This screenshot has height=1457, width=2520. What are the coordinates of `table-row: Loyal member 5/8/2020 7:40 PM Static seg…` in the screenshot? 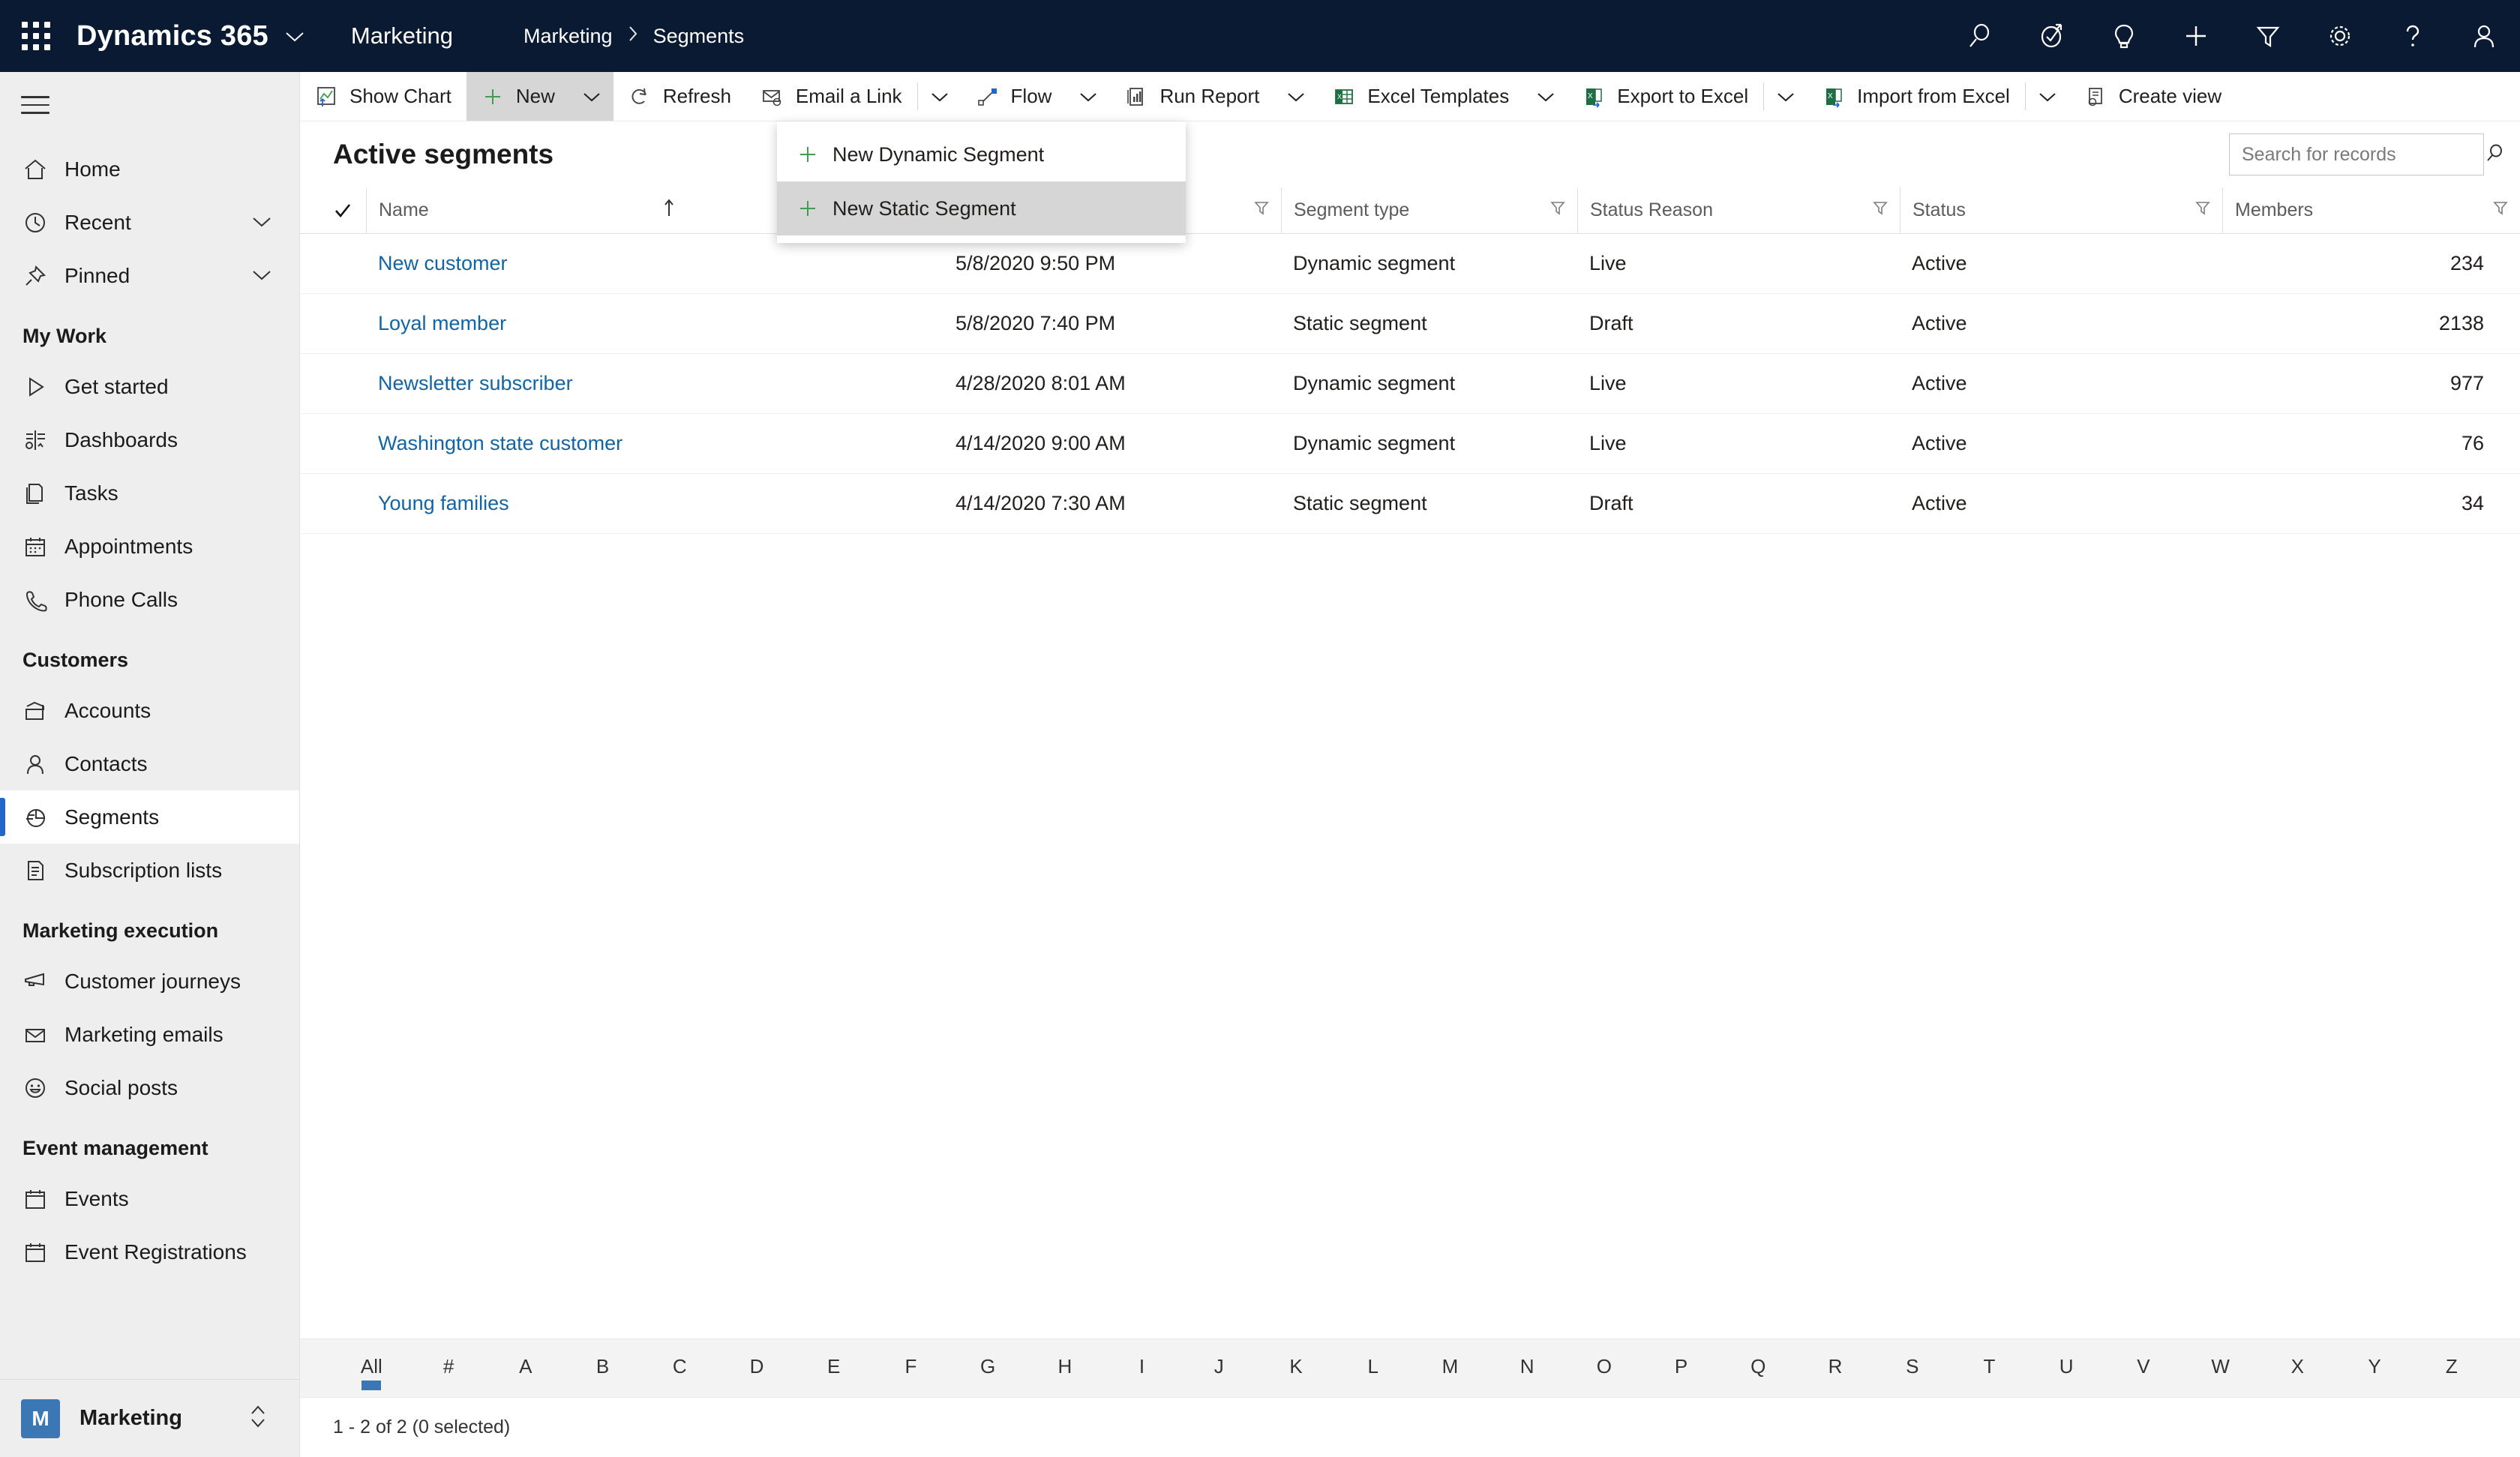 It's located at (1410, 324).